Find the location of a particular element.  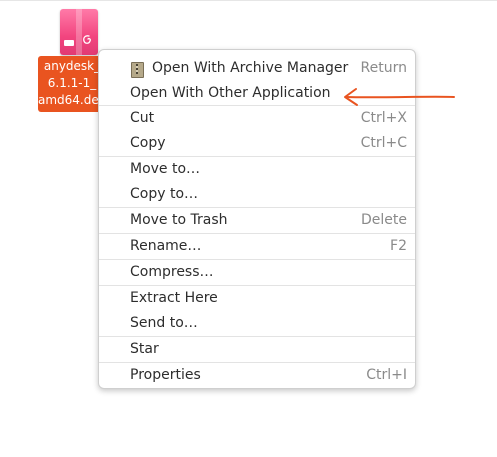

menu-item-rename: Rename… F2 is located at coordinates (257, 246).